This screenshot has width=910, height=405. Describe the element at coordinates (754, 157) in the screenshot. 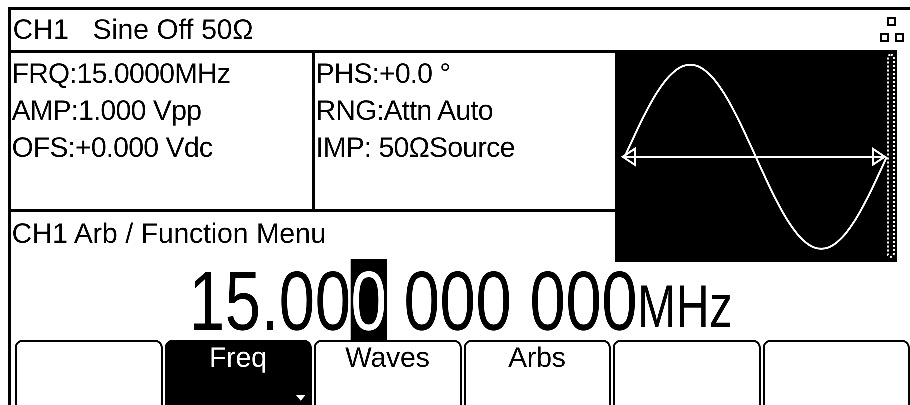

I see `double-arrow-icon` at that location.